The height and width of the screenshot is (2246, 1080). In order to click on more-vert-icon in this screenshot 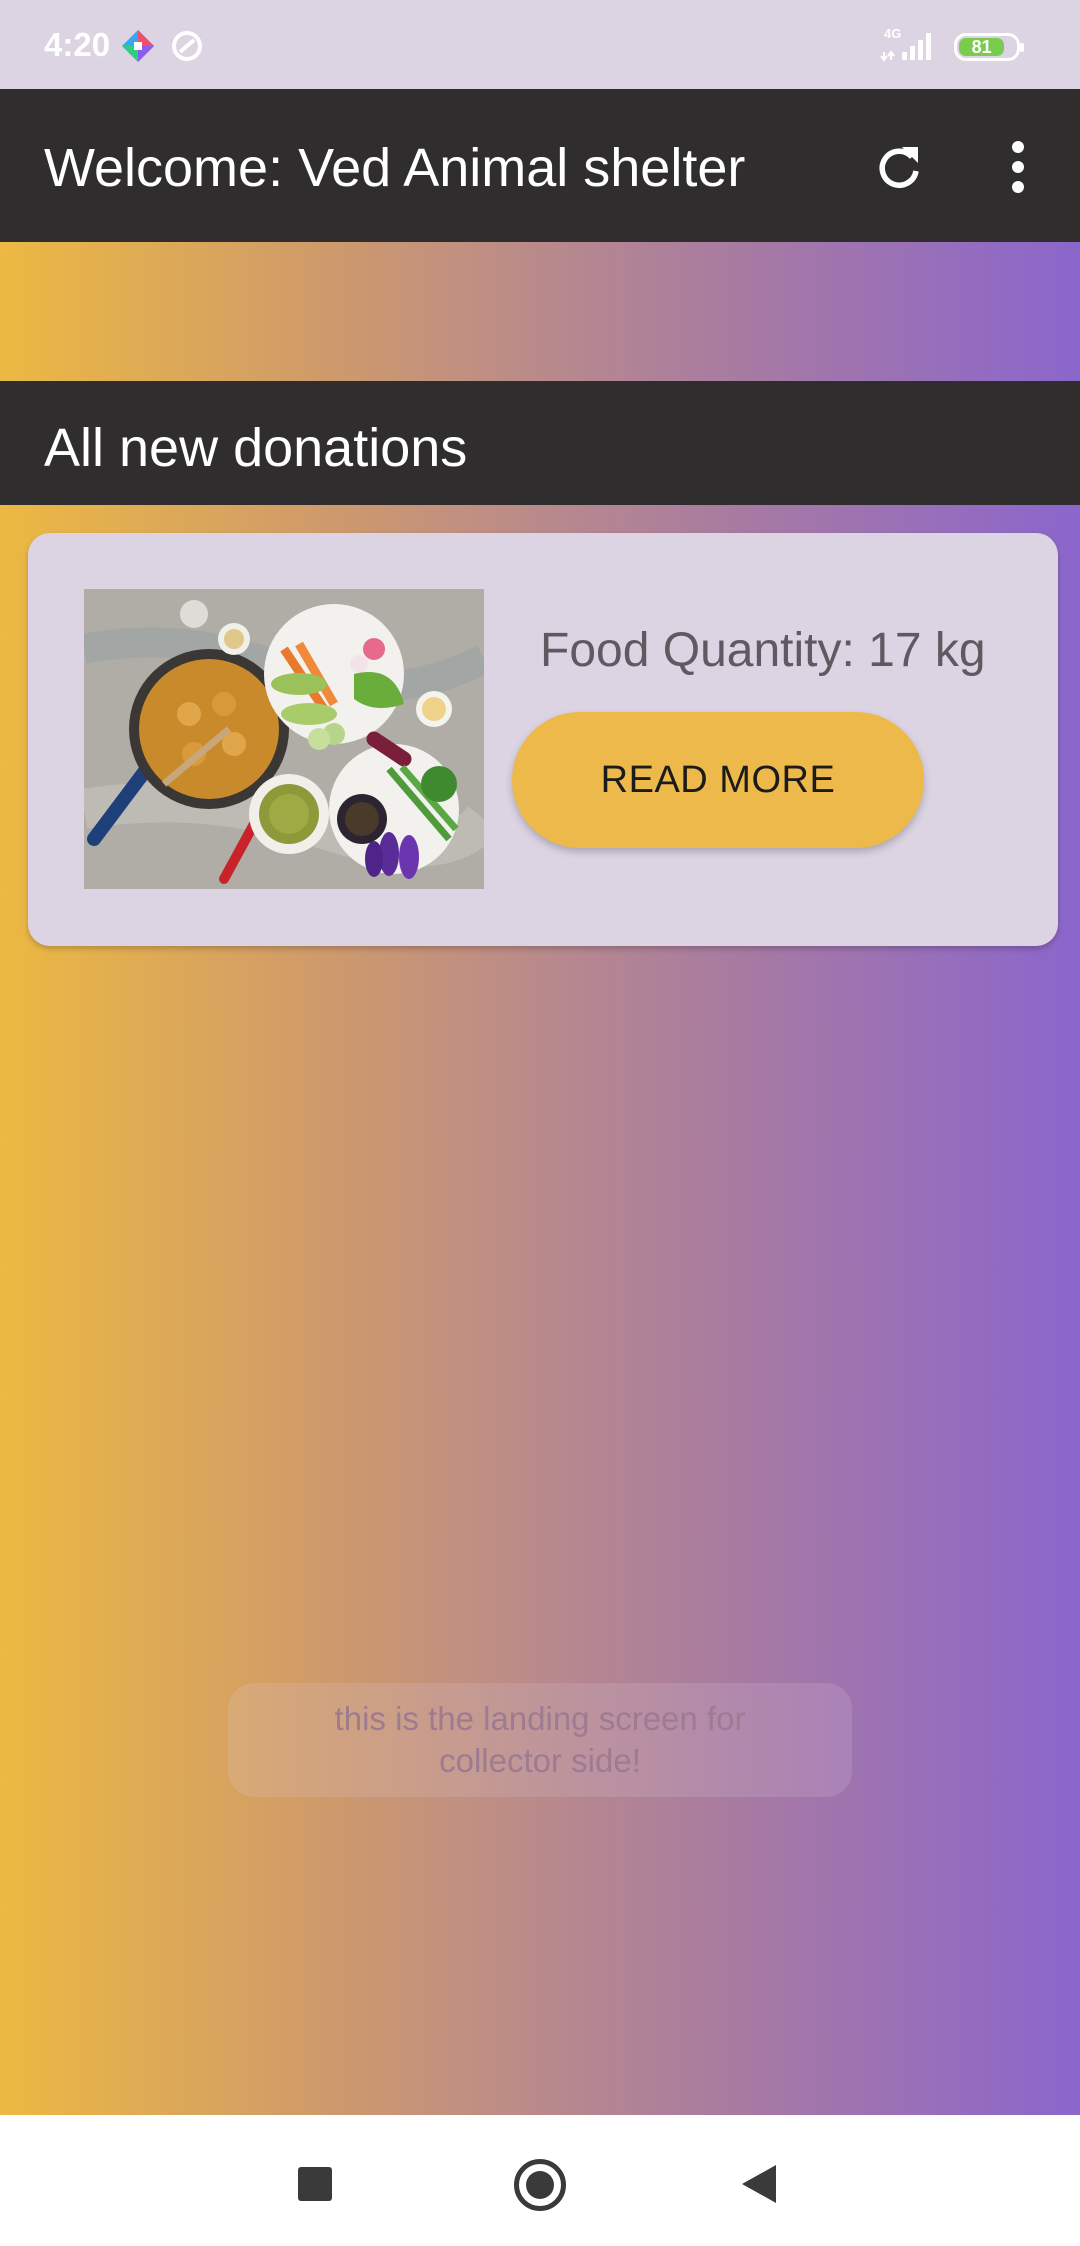, I will do `click(1018, 167)`.